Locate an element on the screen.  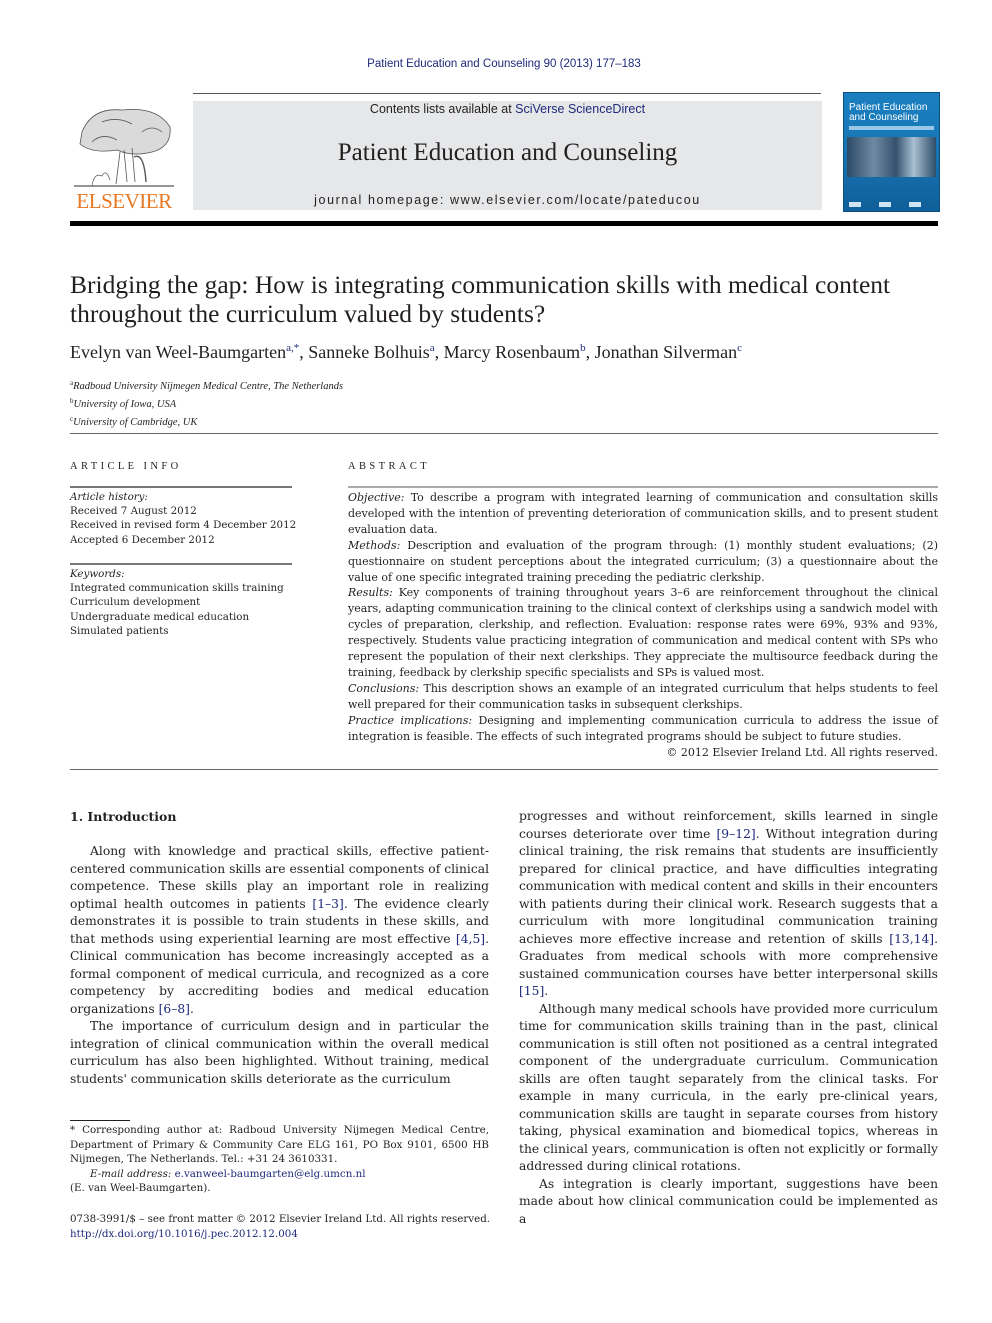
cover-title: Patient Education and Counseling is located at coordinates (888, 113).